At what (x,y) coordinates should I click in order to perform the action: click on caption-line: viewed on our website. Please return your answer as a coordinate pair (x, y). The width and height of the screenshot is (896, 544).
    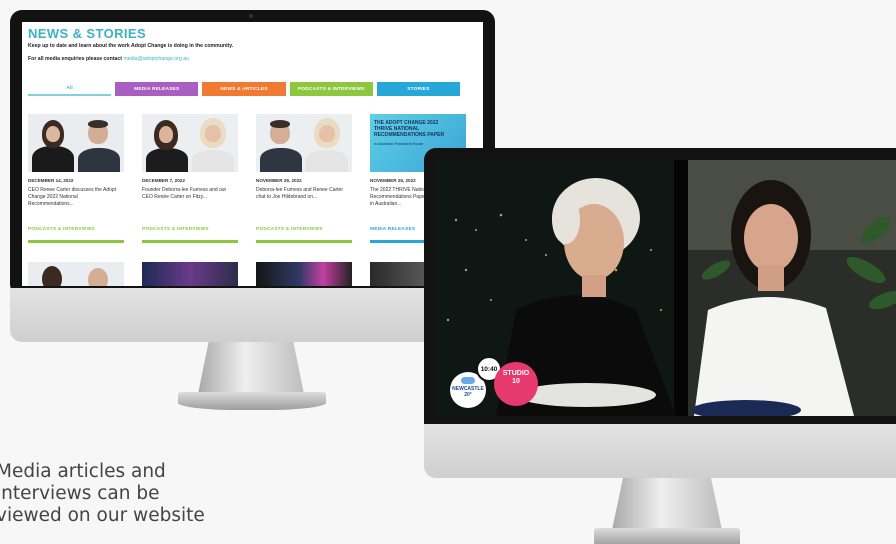
    Looking at the image, I should click on (102, 515).